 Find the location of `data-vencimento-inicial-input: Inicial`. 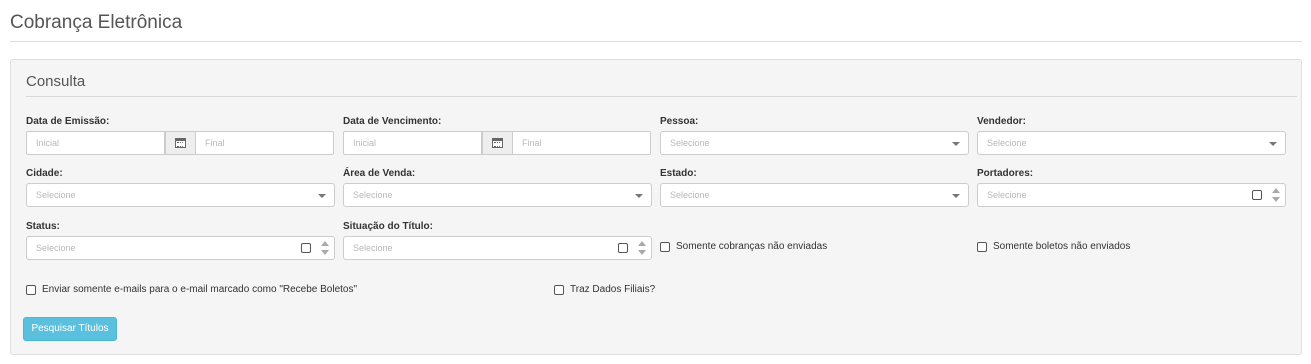

data-vencimento-inicial-input: Inicial is located at coordinates (412, 143).